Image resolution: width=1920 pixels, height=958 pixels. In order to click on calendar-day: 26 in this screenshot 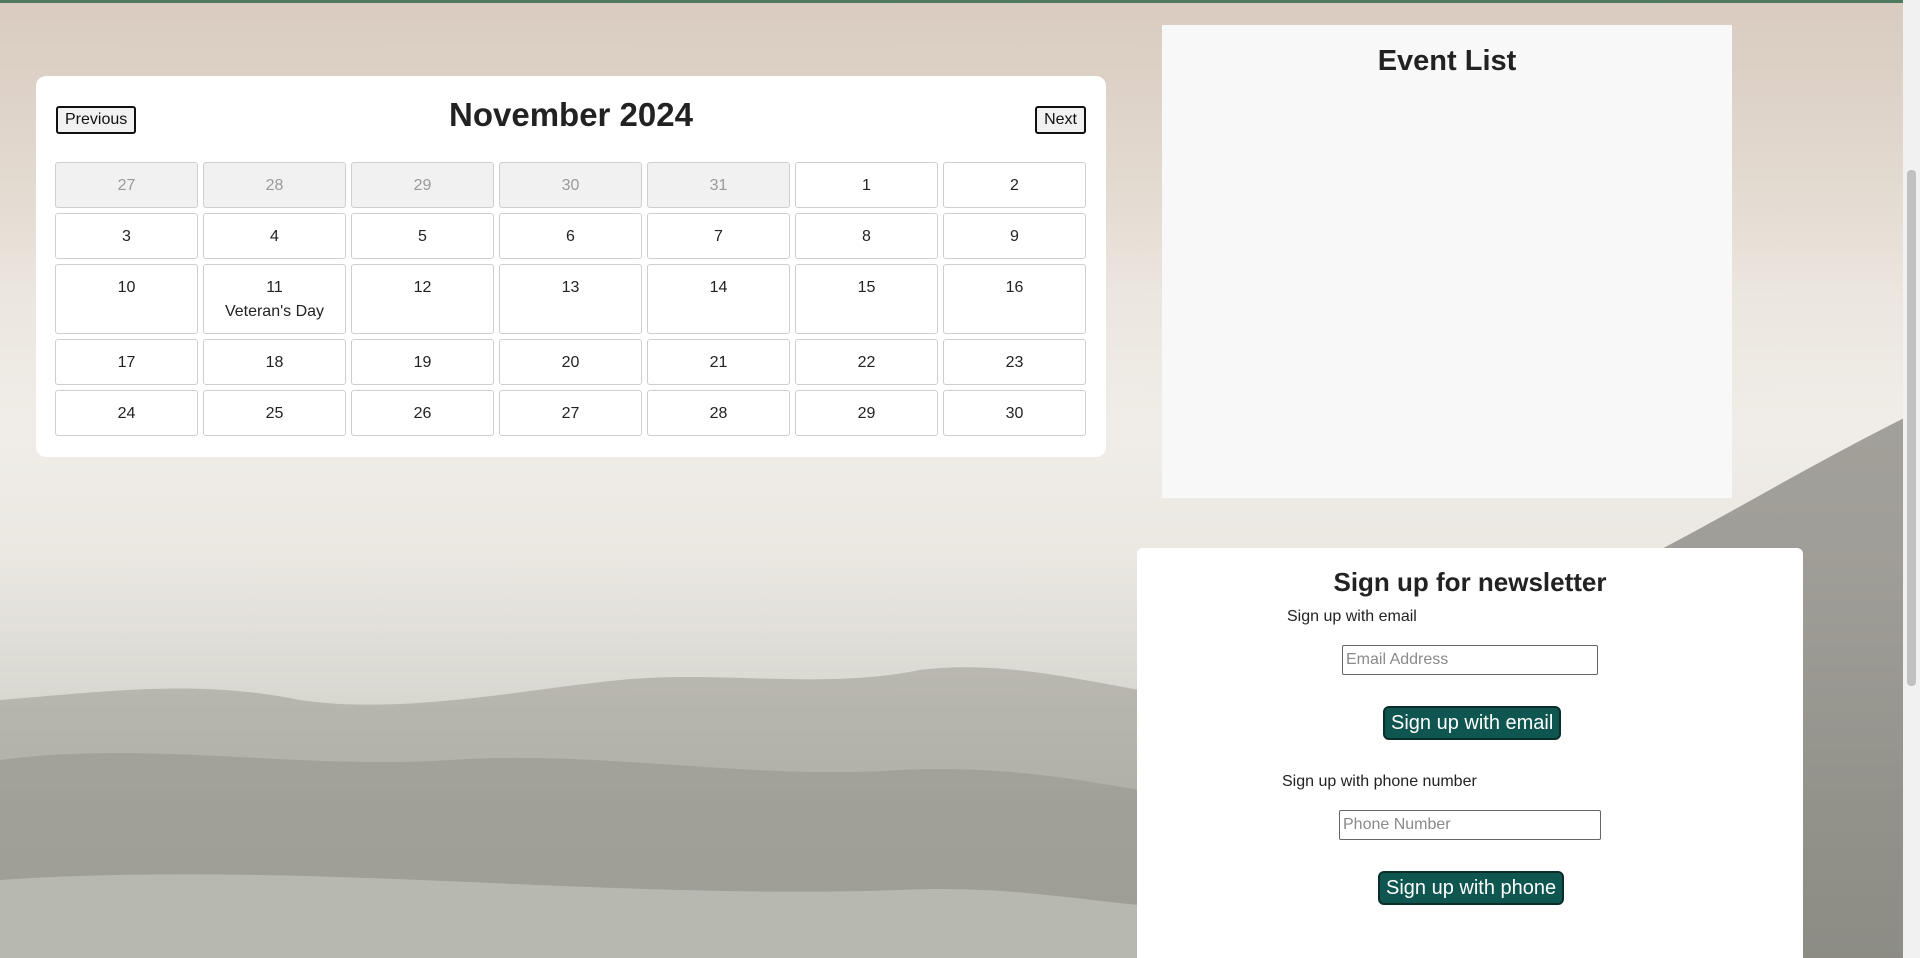, I will do `click(422, 413)`.